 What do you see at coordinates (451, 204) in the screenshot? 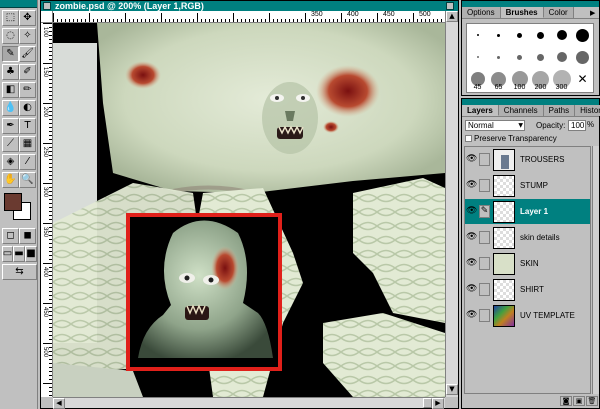
I see `vertical-scrollbar: ▲ ▼` at bounding box center [451, 204].